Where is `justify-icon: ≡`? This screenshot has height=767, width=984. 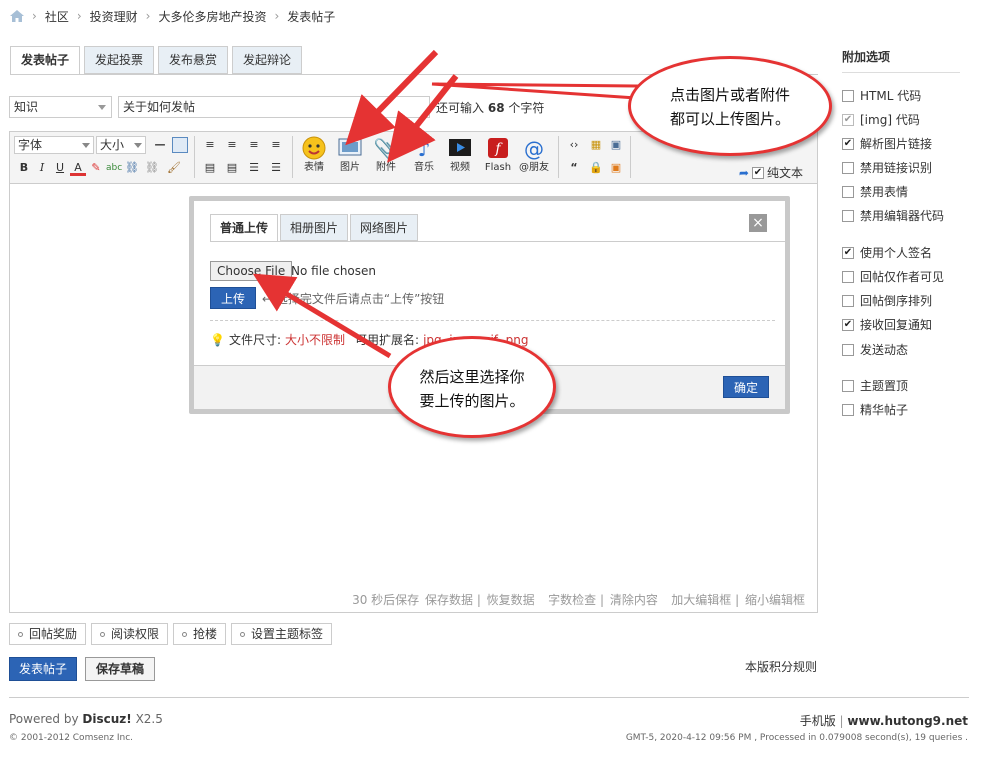
justify-icon: ≡ is located at coordinates (276, 145).